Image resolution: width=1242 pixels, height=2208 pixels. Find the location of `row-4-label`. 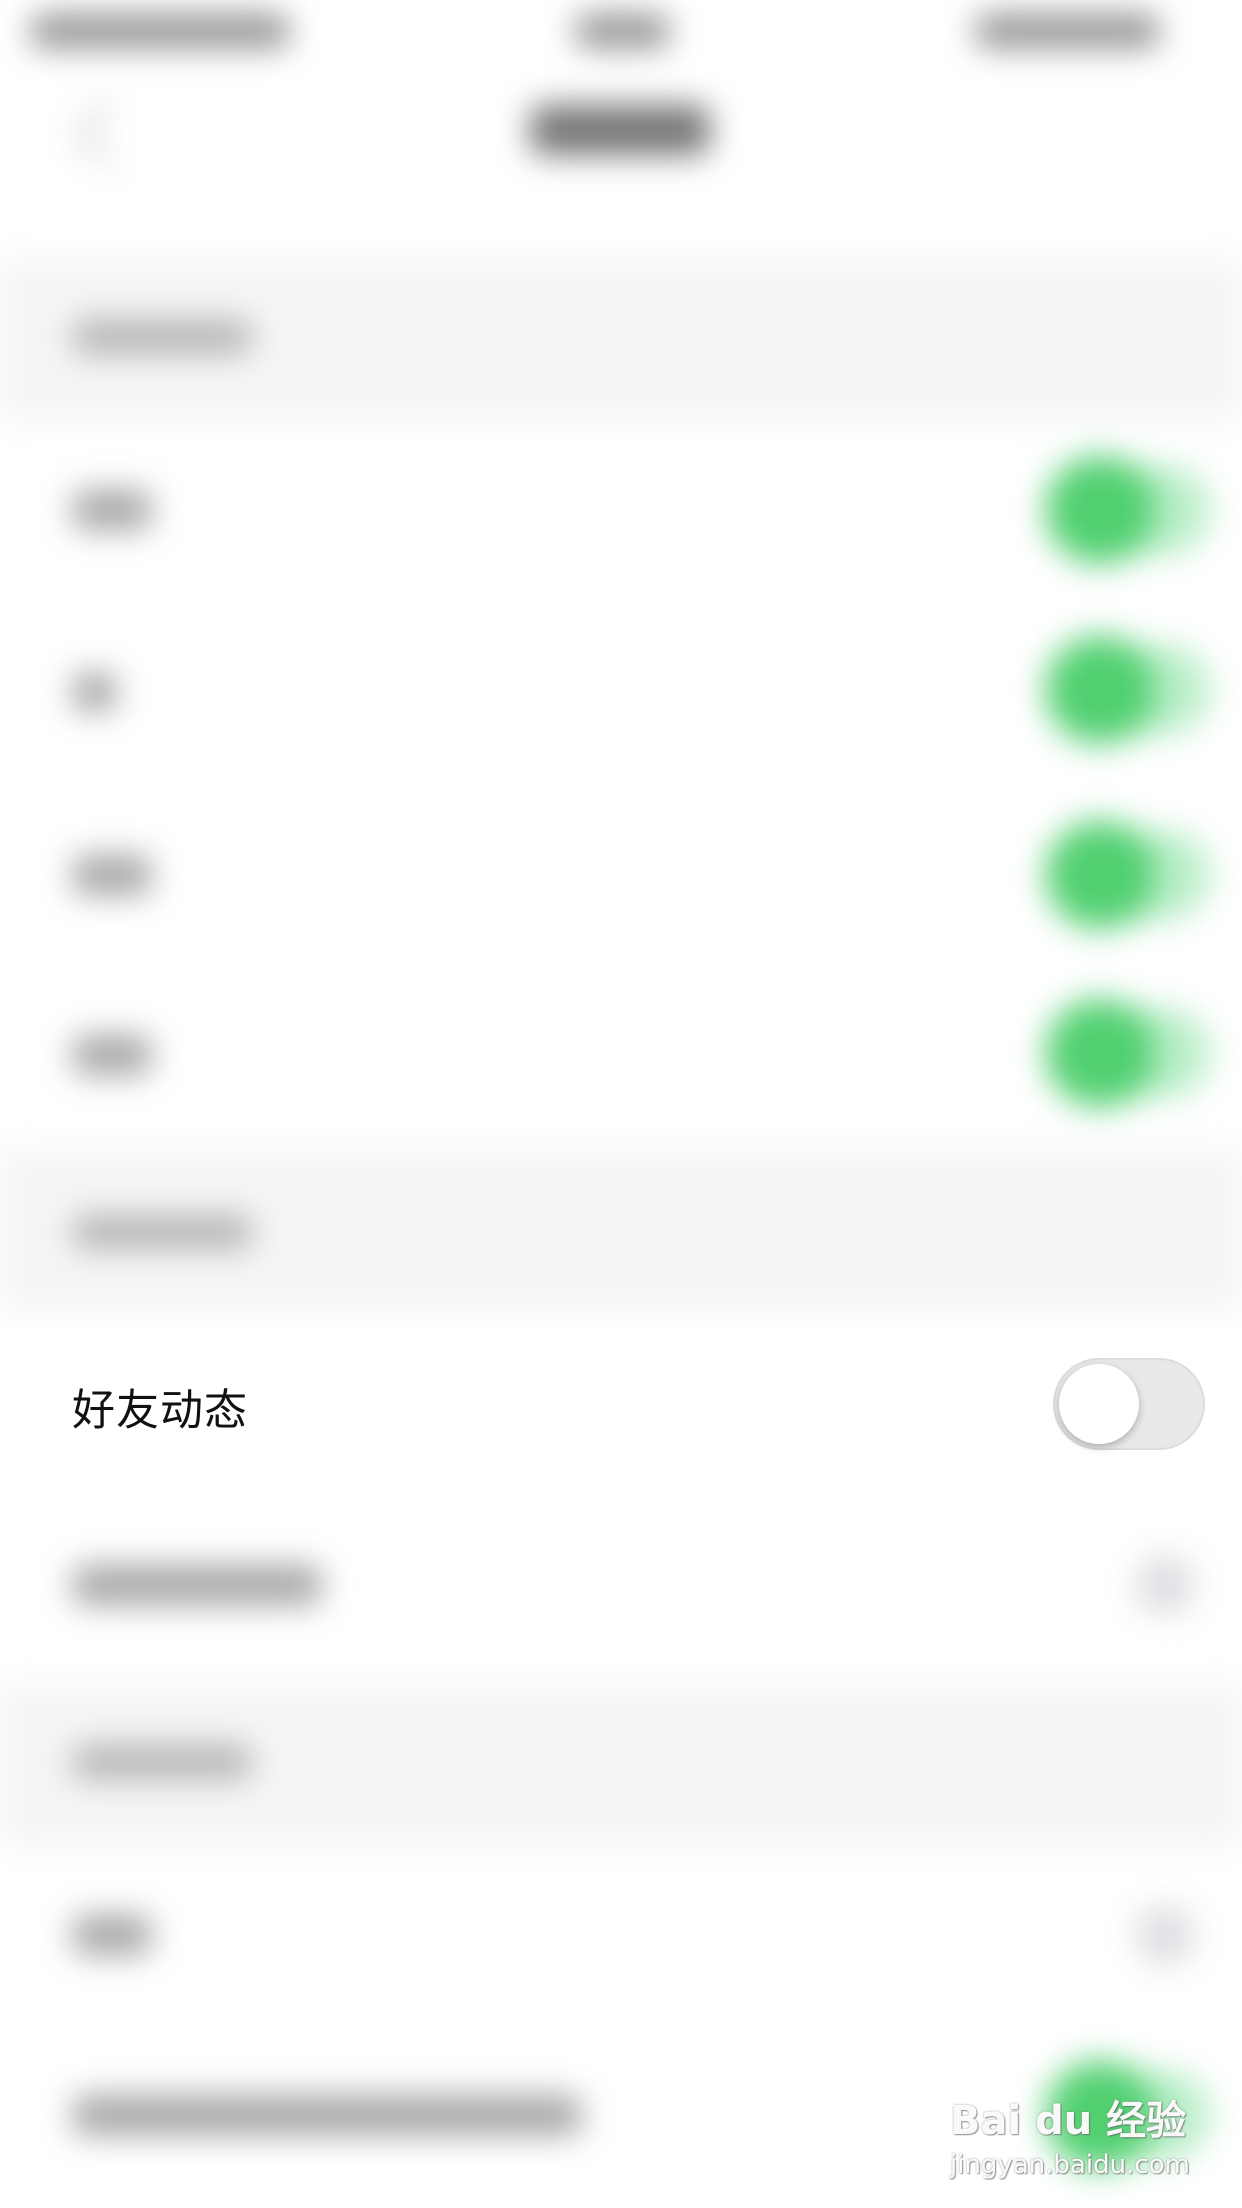

row-4-label is located at coordinates (112, 1055).